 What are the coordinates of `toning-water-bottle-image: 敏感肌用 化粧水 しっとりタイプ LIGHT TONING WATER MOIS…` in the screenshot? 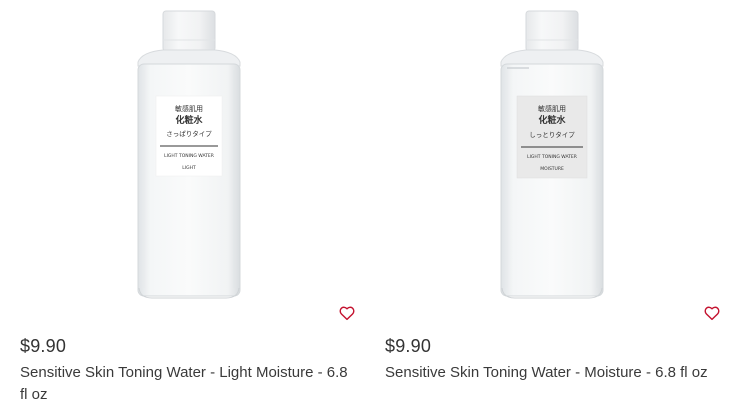 It's located at (552, 154).